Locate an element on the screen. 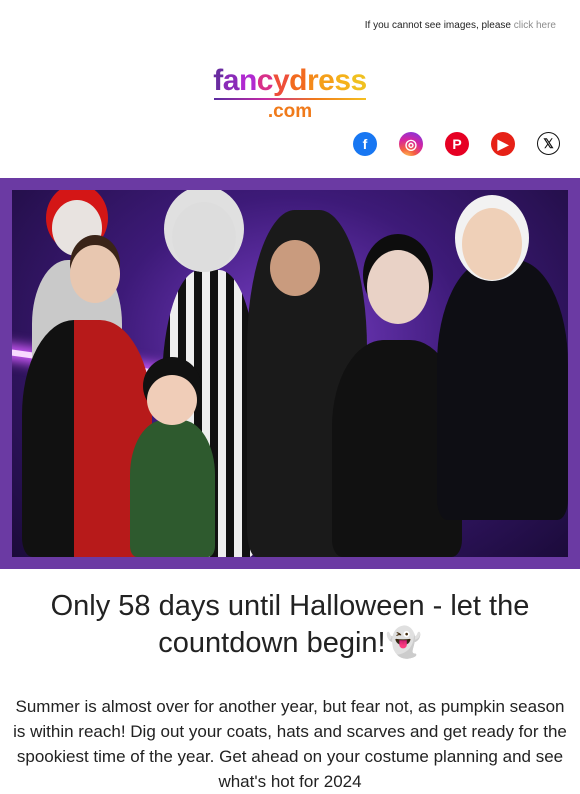  logo-letter: d is located at coordinates (298, 80).